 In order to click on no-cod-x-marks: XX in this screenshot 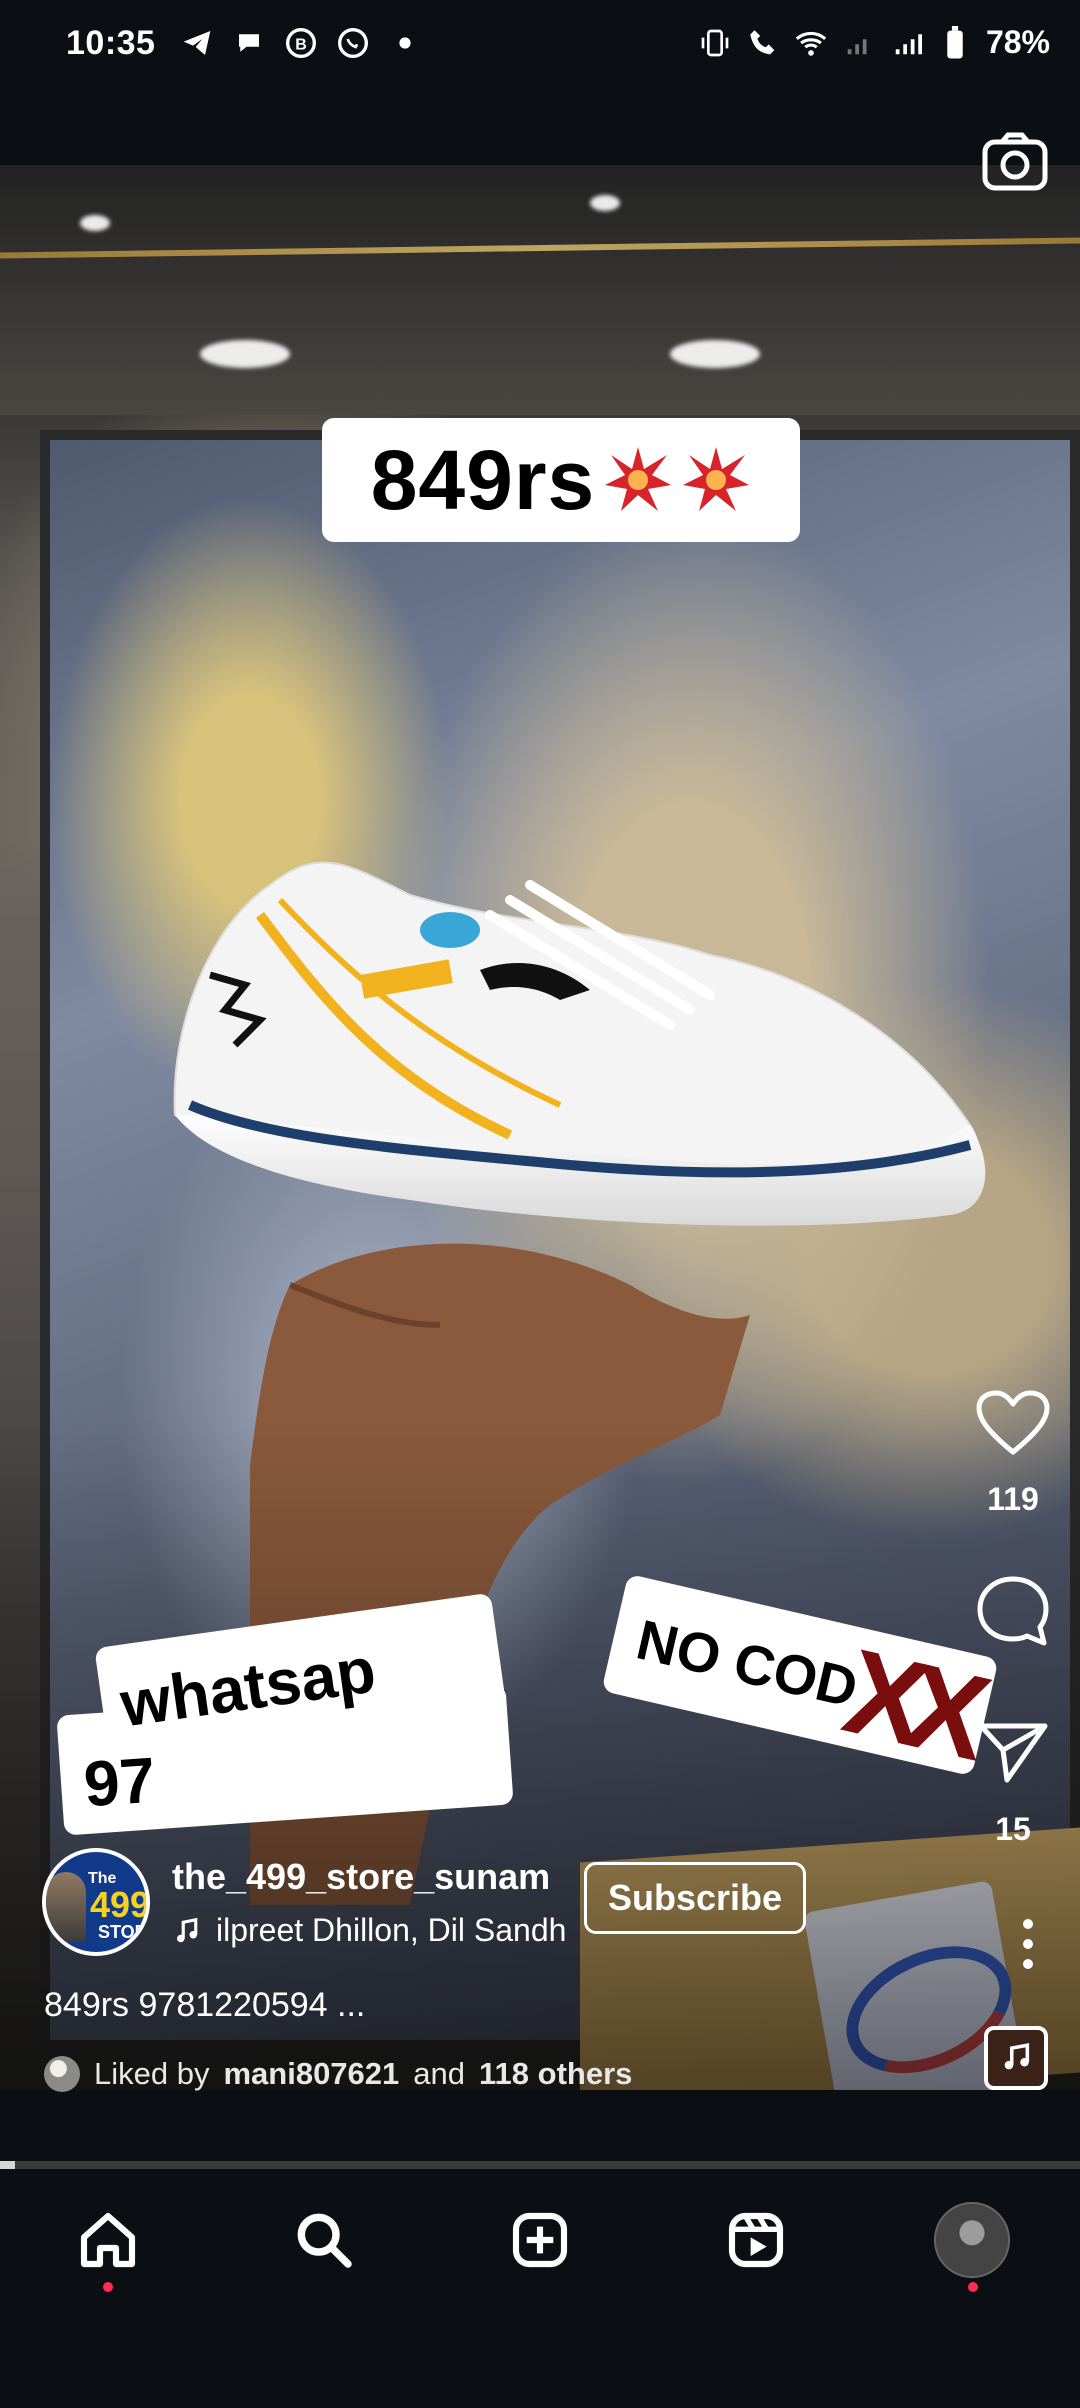, I will do `click(908, 1703)`.